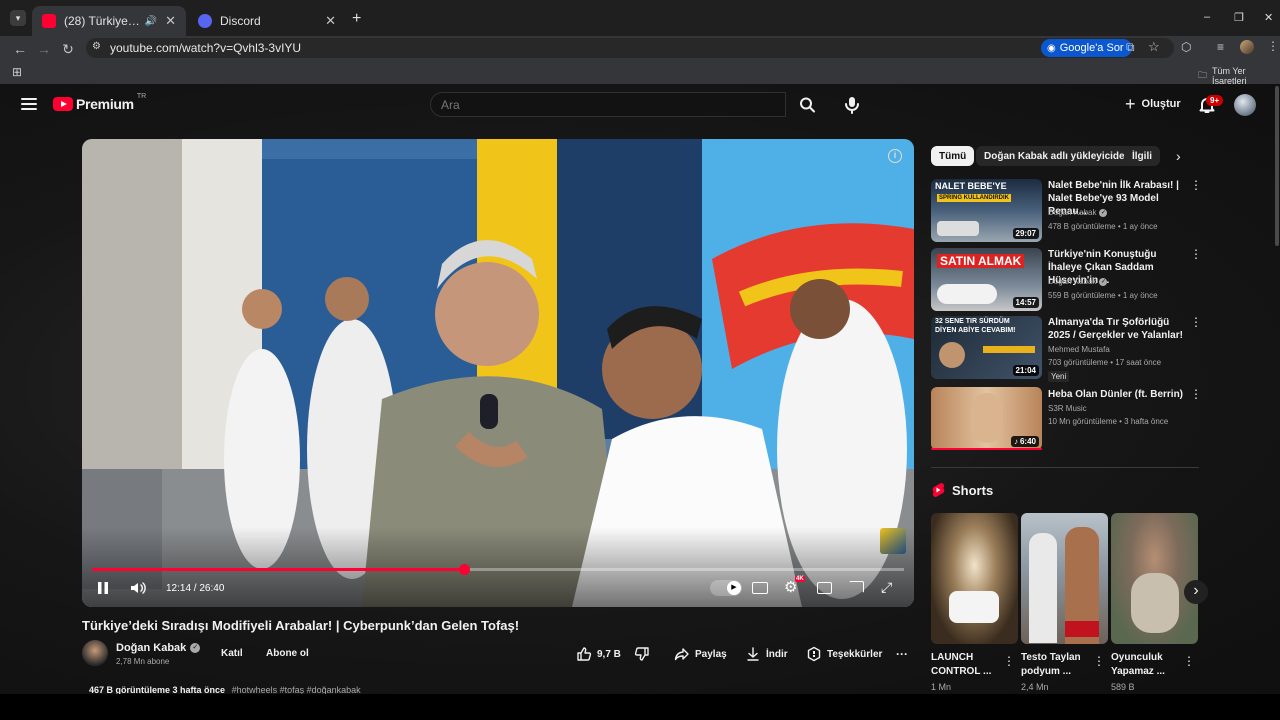  What do you see at coordinates (856, 587) in the screenshot?
I see `cast-icon` at bounding box center [856, 587].